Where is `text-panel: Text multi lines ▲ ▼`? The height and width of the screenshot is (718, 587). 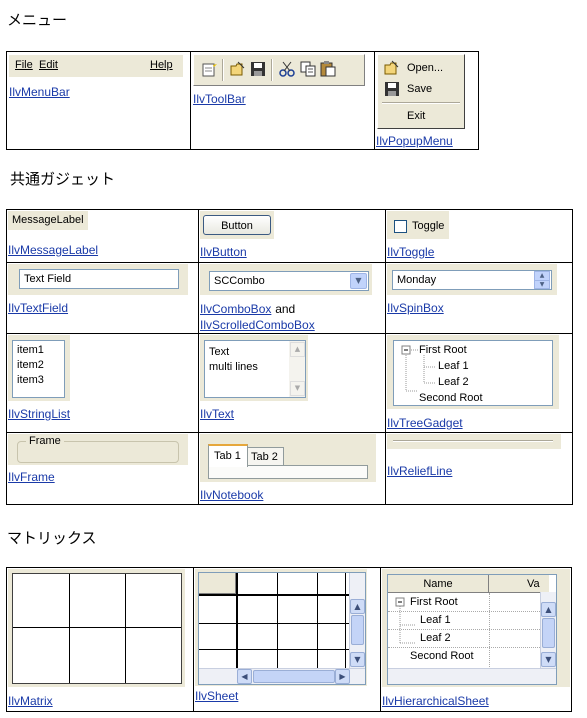 text-panel: Text multi lines ▲ ▼ is located at coordinates (254, 368).